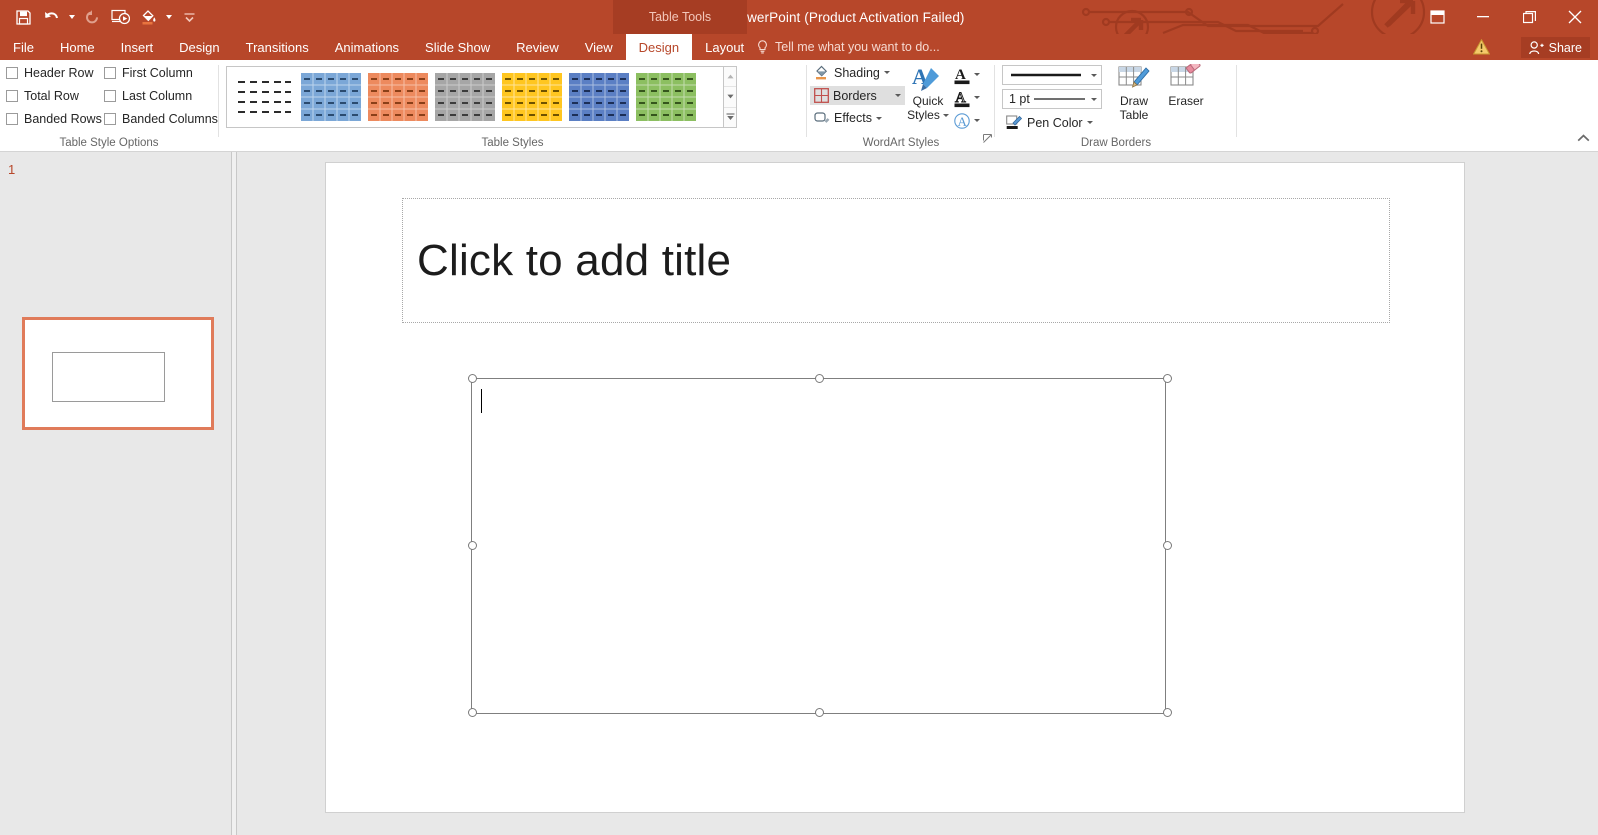  Describe the element at coordinates (977, 120) in the screenshot. I see `text-effects-caret-icon` at that location.